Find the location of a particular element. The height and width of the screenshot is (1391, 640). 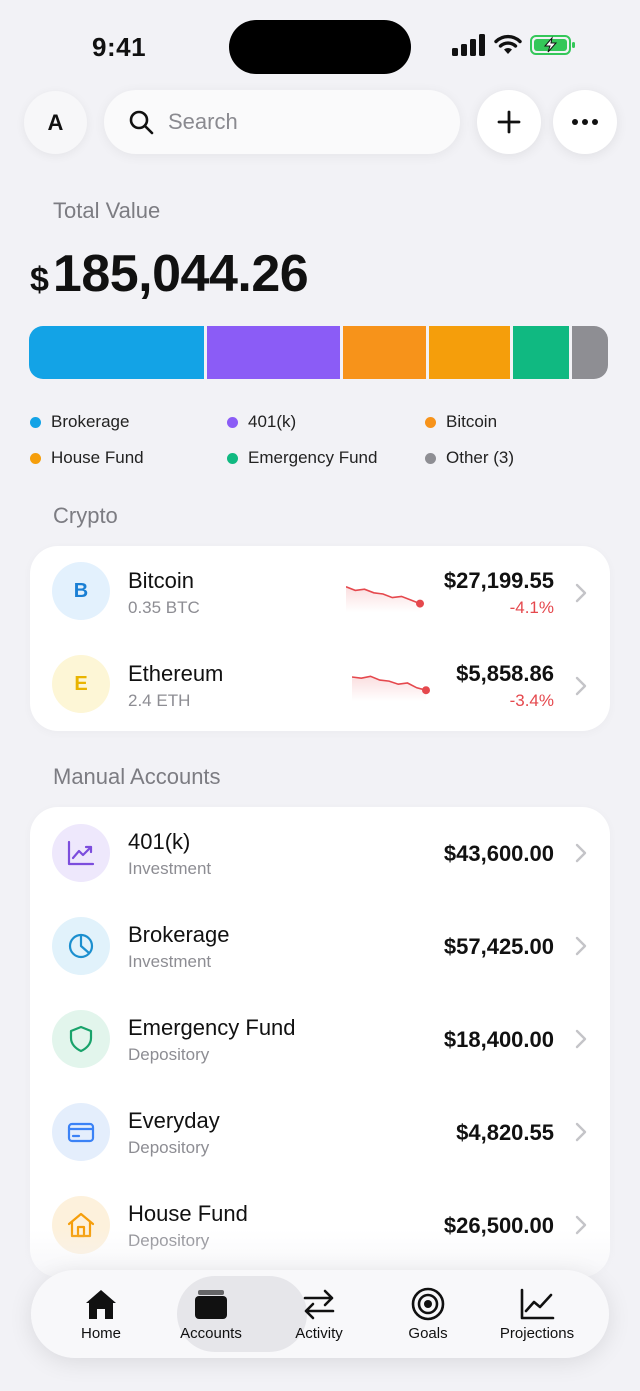

plus-icon is located at coordinates (509, 122).